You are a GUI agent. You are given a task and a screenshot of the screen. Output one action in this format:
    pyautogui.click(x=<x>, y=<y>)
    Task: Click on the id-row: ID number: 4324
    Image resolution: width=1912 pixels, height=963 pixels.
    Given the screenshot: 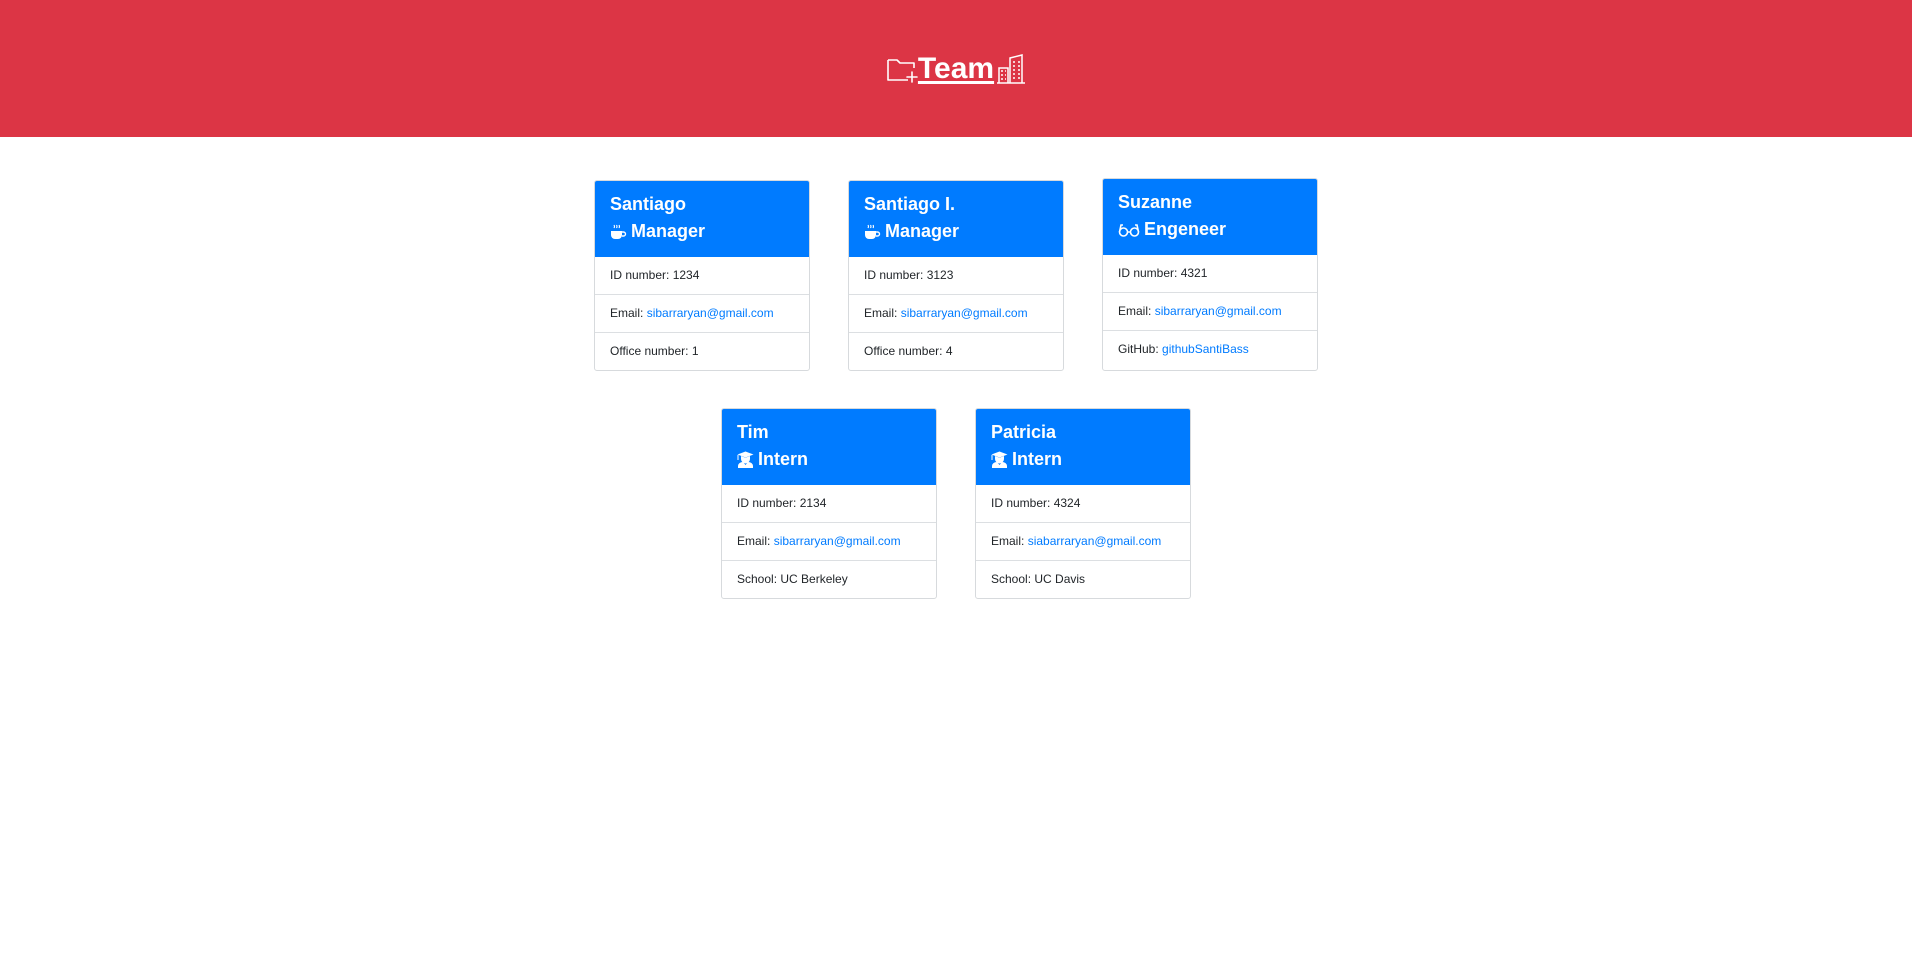 What is the action you would take?
    pyautogui.click(x=1083, y=503)
    